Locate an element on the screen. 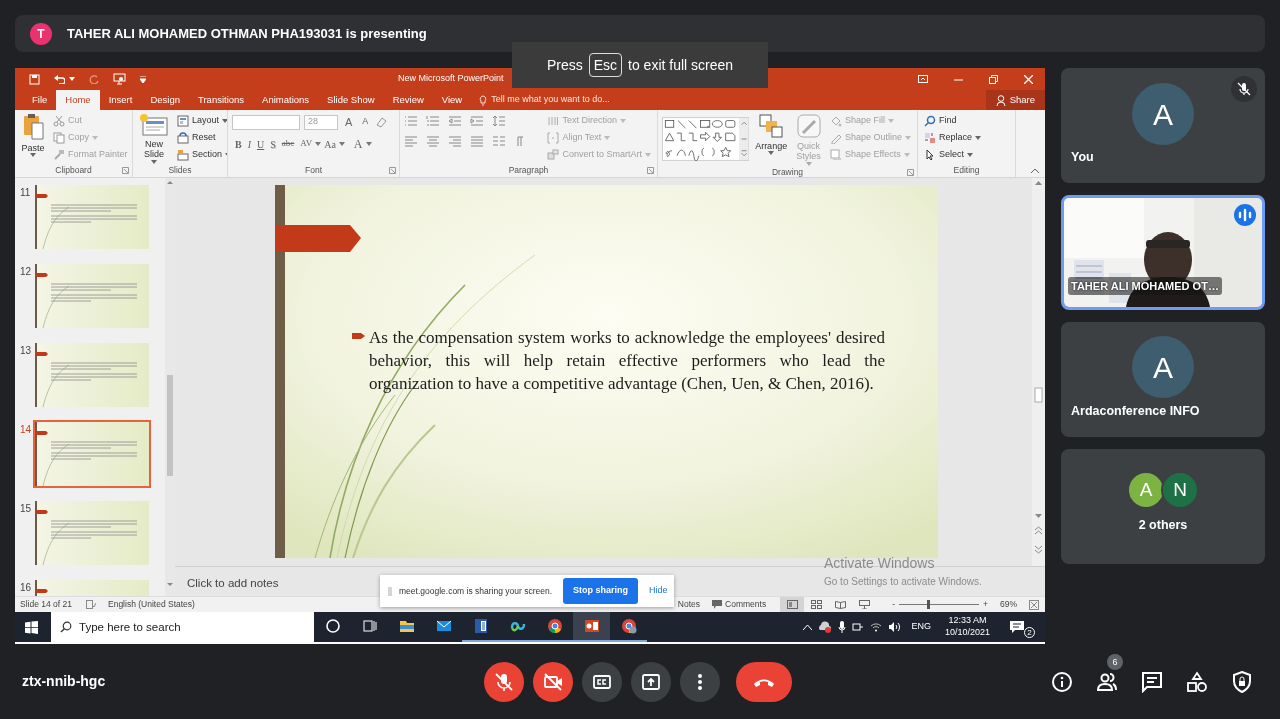 This screenshot has height=719, width=1280. presentation-icon is located at coordinates (119, 79).